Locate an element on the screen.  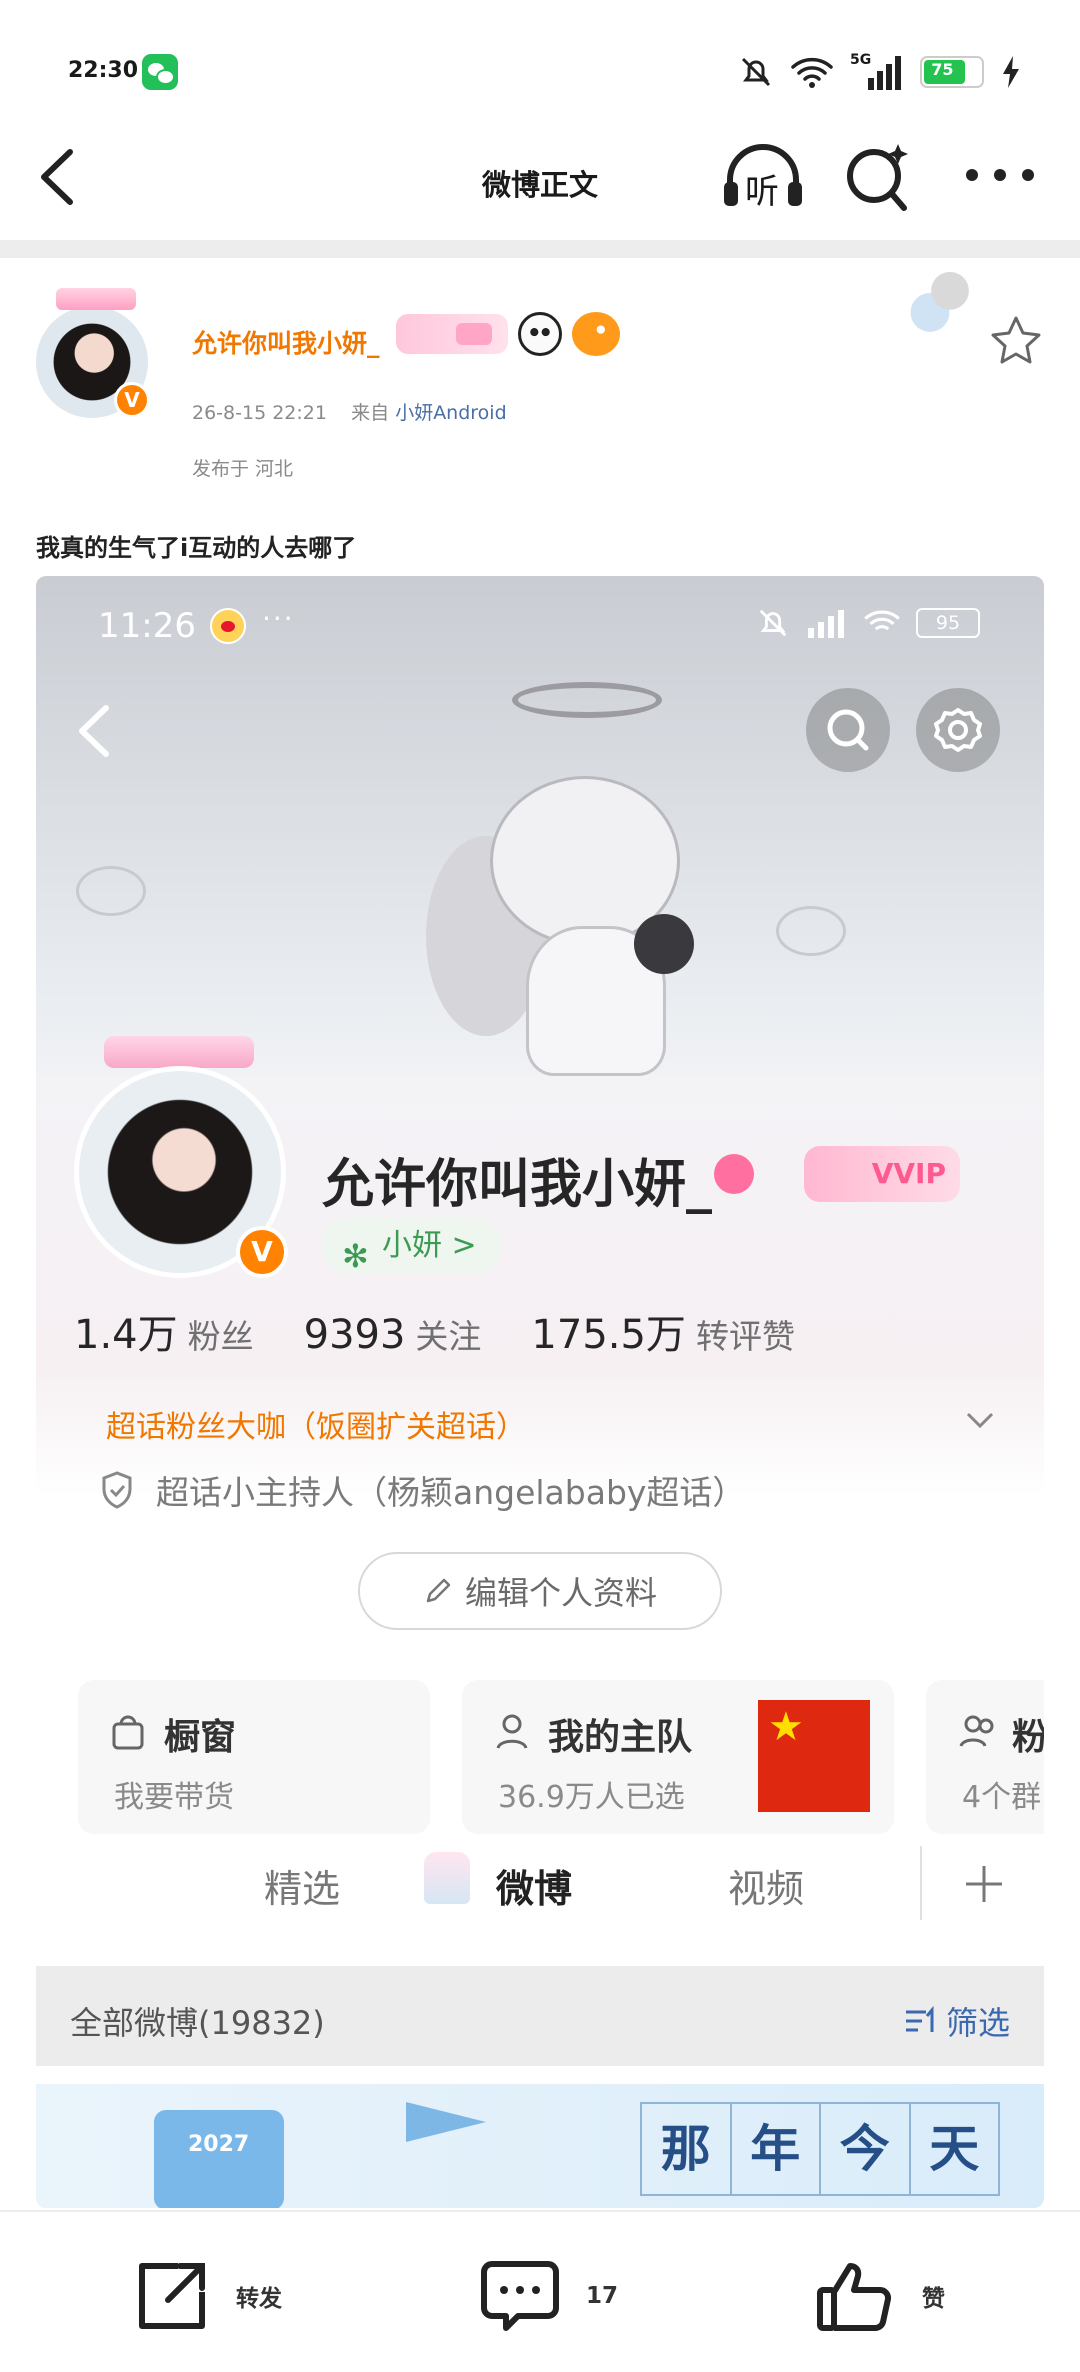
more-options-icon is located at coordinates (1000, 175).